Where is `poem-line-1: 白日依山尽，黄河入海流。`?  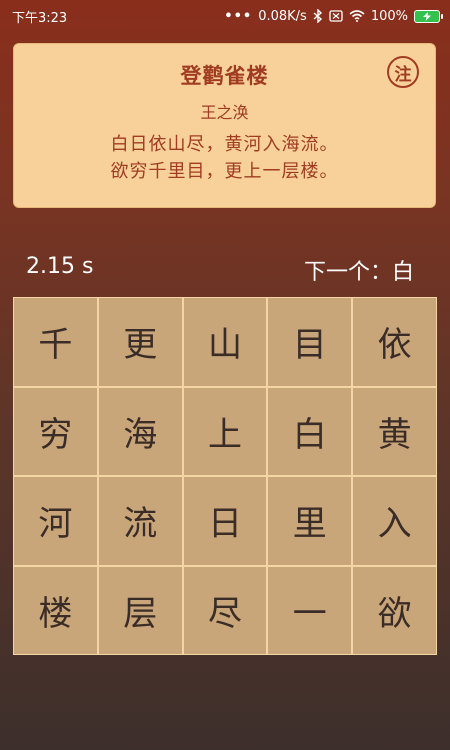 poem-line-1: 白日依山尽，黄河入海流。 is located at coordinates (224, 144).